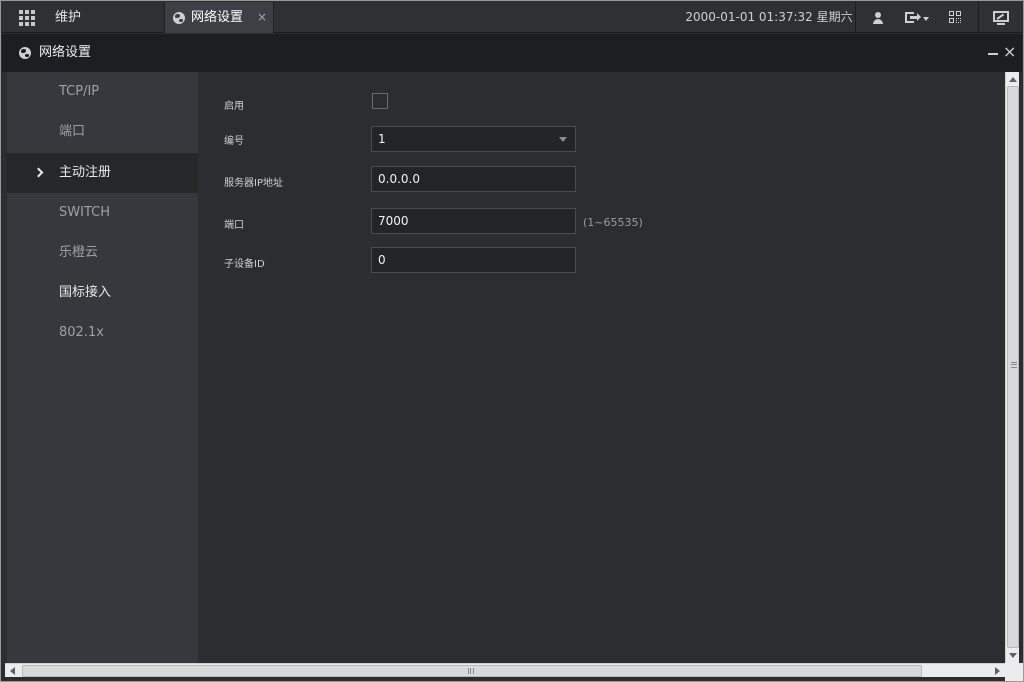 This screenshot has width=1024, height=682. I want to click on sub-device-id-label: 子设备ID, so click(244, 264).